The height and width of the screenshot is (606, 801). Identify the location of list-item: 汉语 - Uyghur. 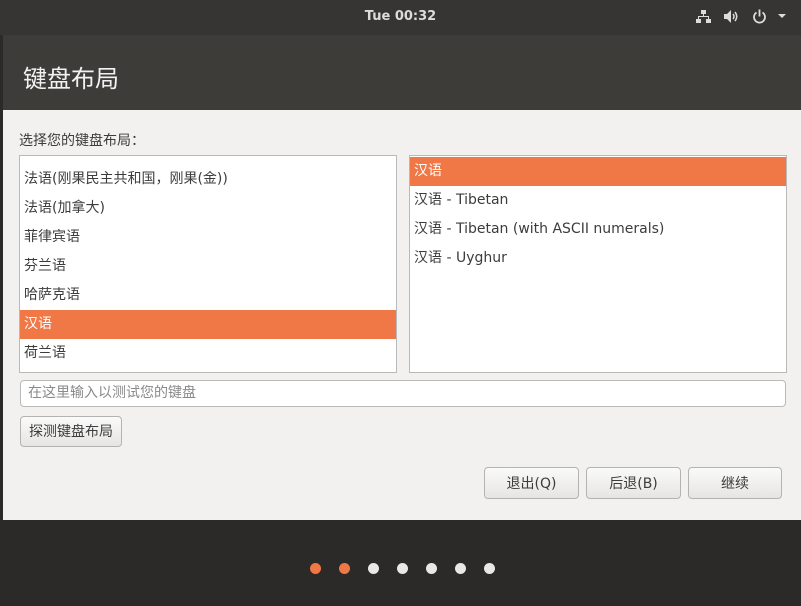
(598, 258).